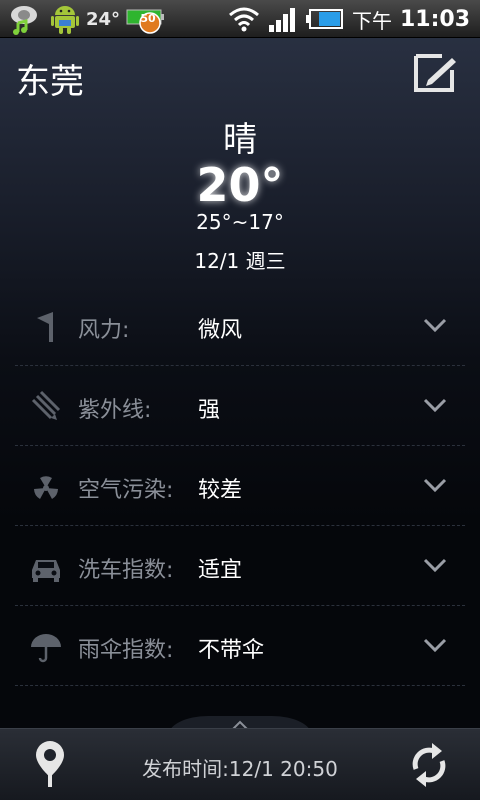 This screenshot has width=480, height=800. I want to click on battery-icon, so click(324, 19).